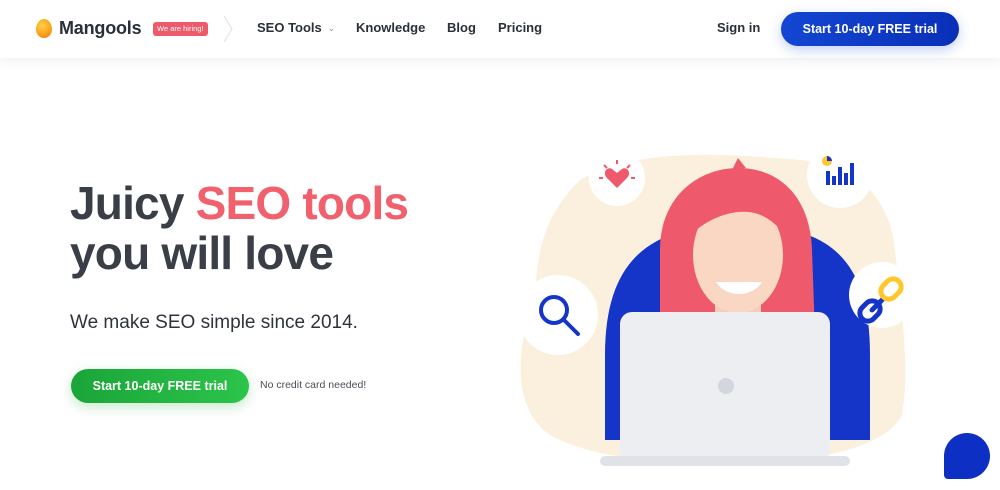  Describe the element at coordinates (738, 27) in the screenshot. I see `sign-in-link: Sign in` at that location.